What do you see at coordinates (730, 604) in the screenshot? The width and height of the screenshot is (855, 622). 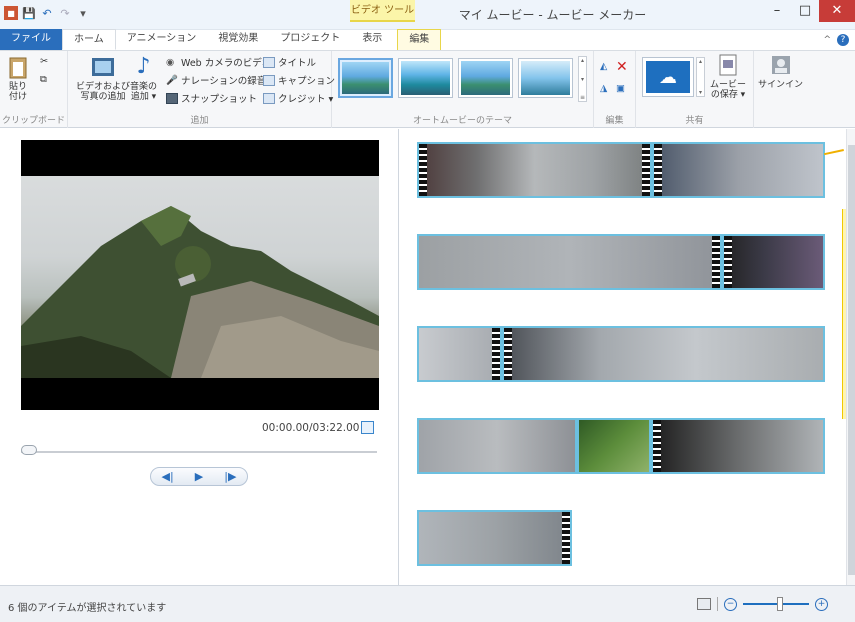 I see `zoom-out-icon: −` at bounding box center [730, 604].